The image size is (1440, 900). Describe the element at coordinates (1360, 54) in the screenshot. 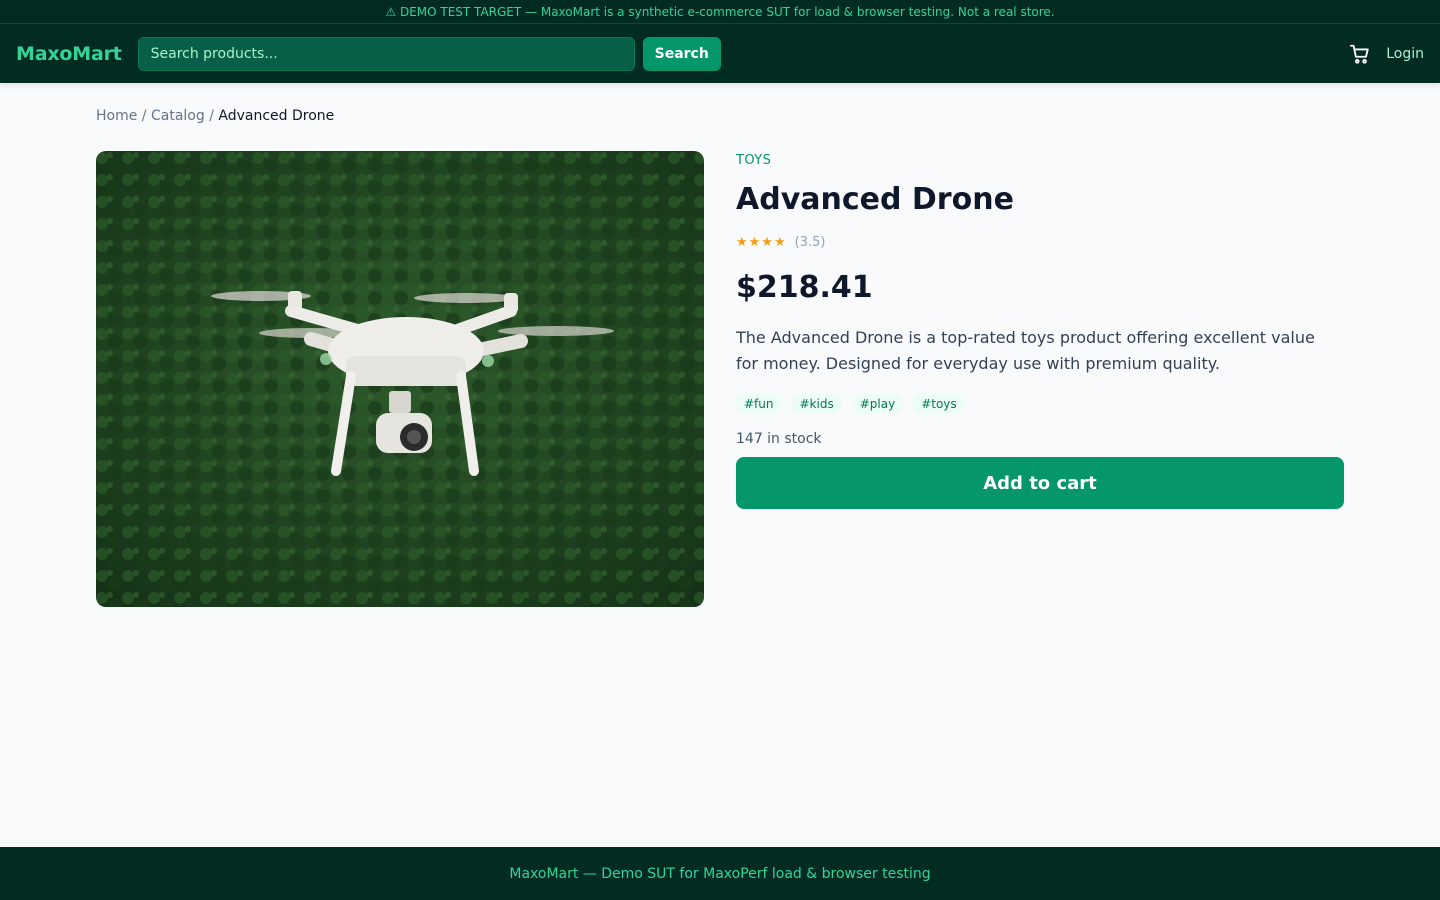

I see `cart-icon` at that location.